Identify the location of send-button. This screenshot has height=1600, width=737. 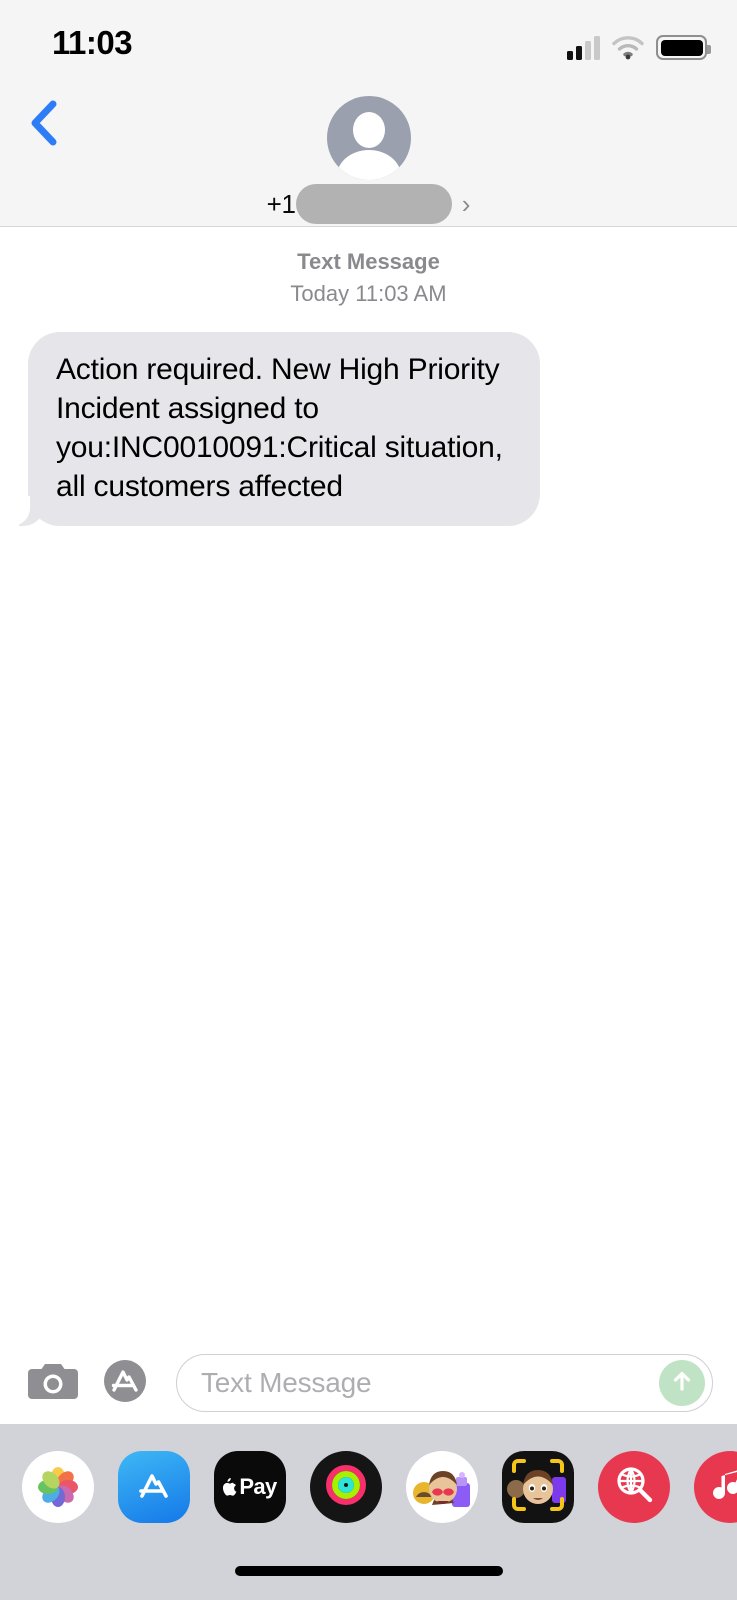
(682, 1383).